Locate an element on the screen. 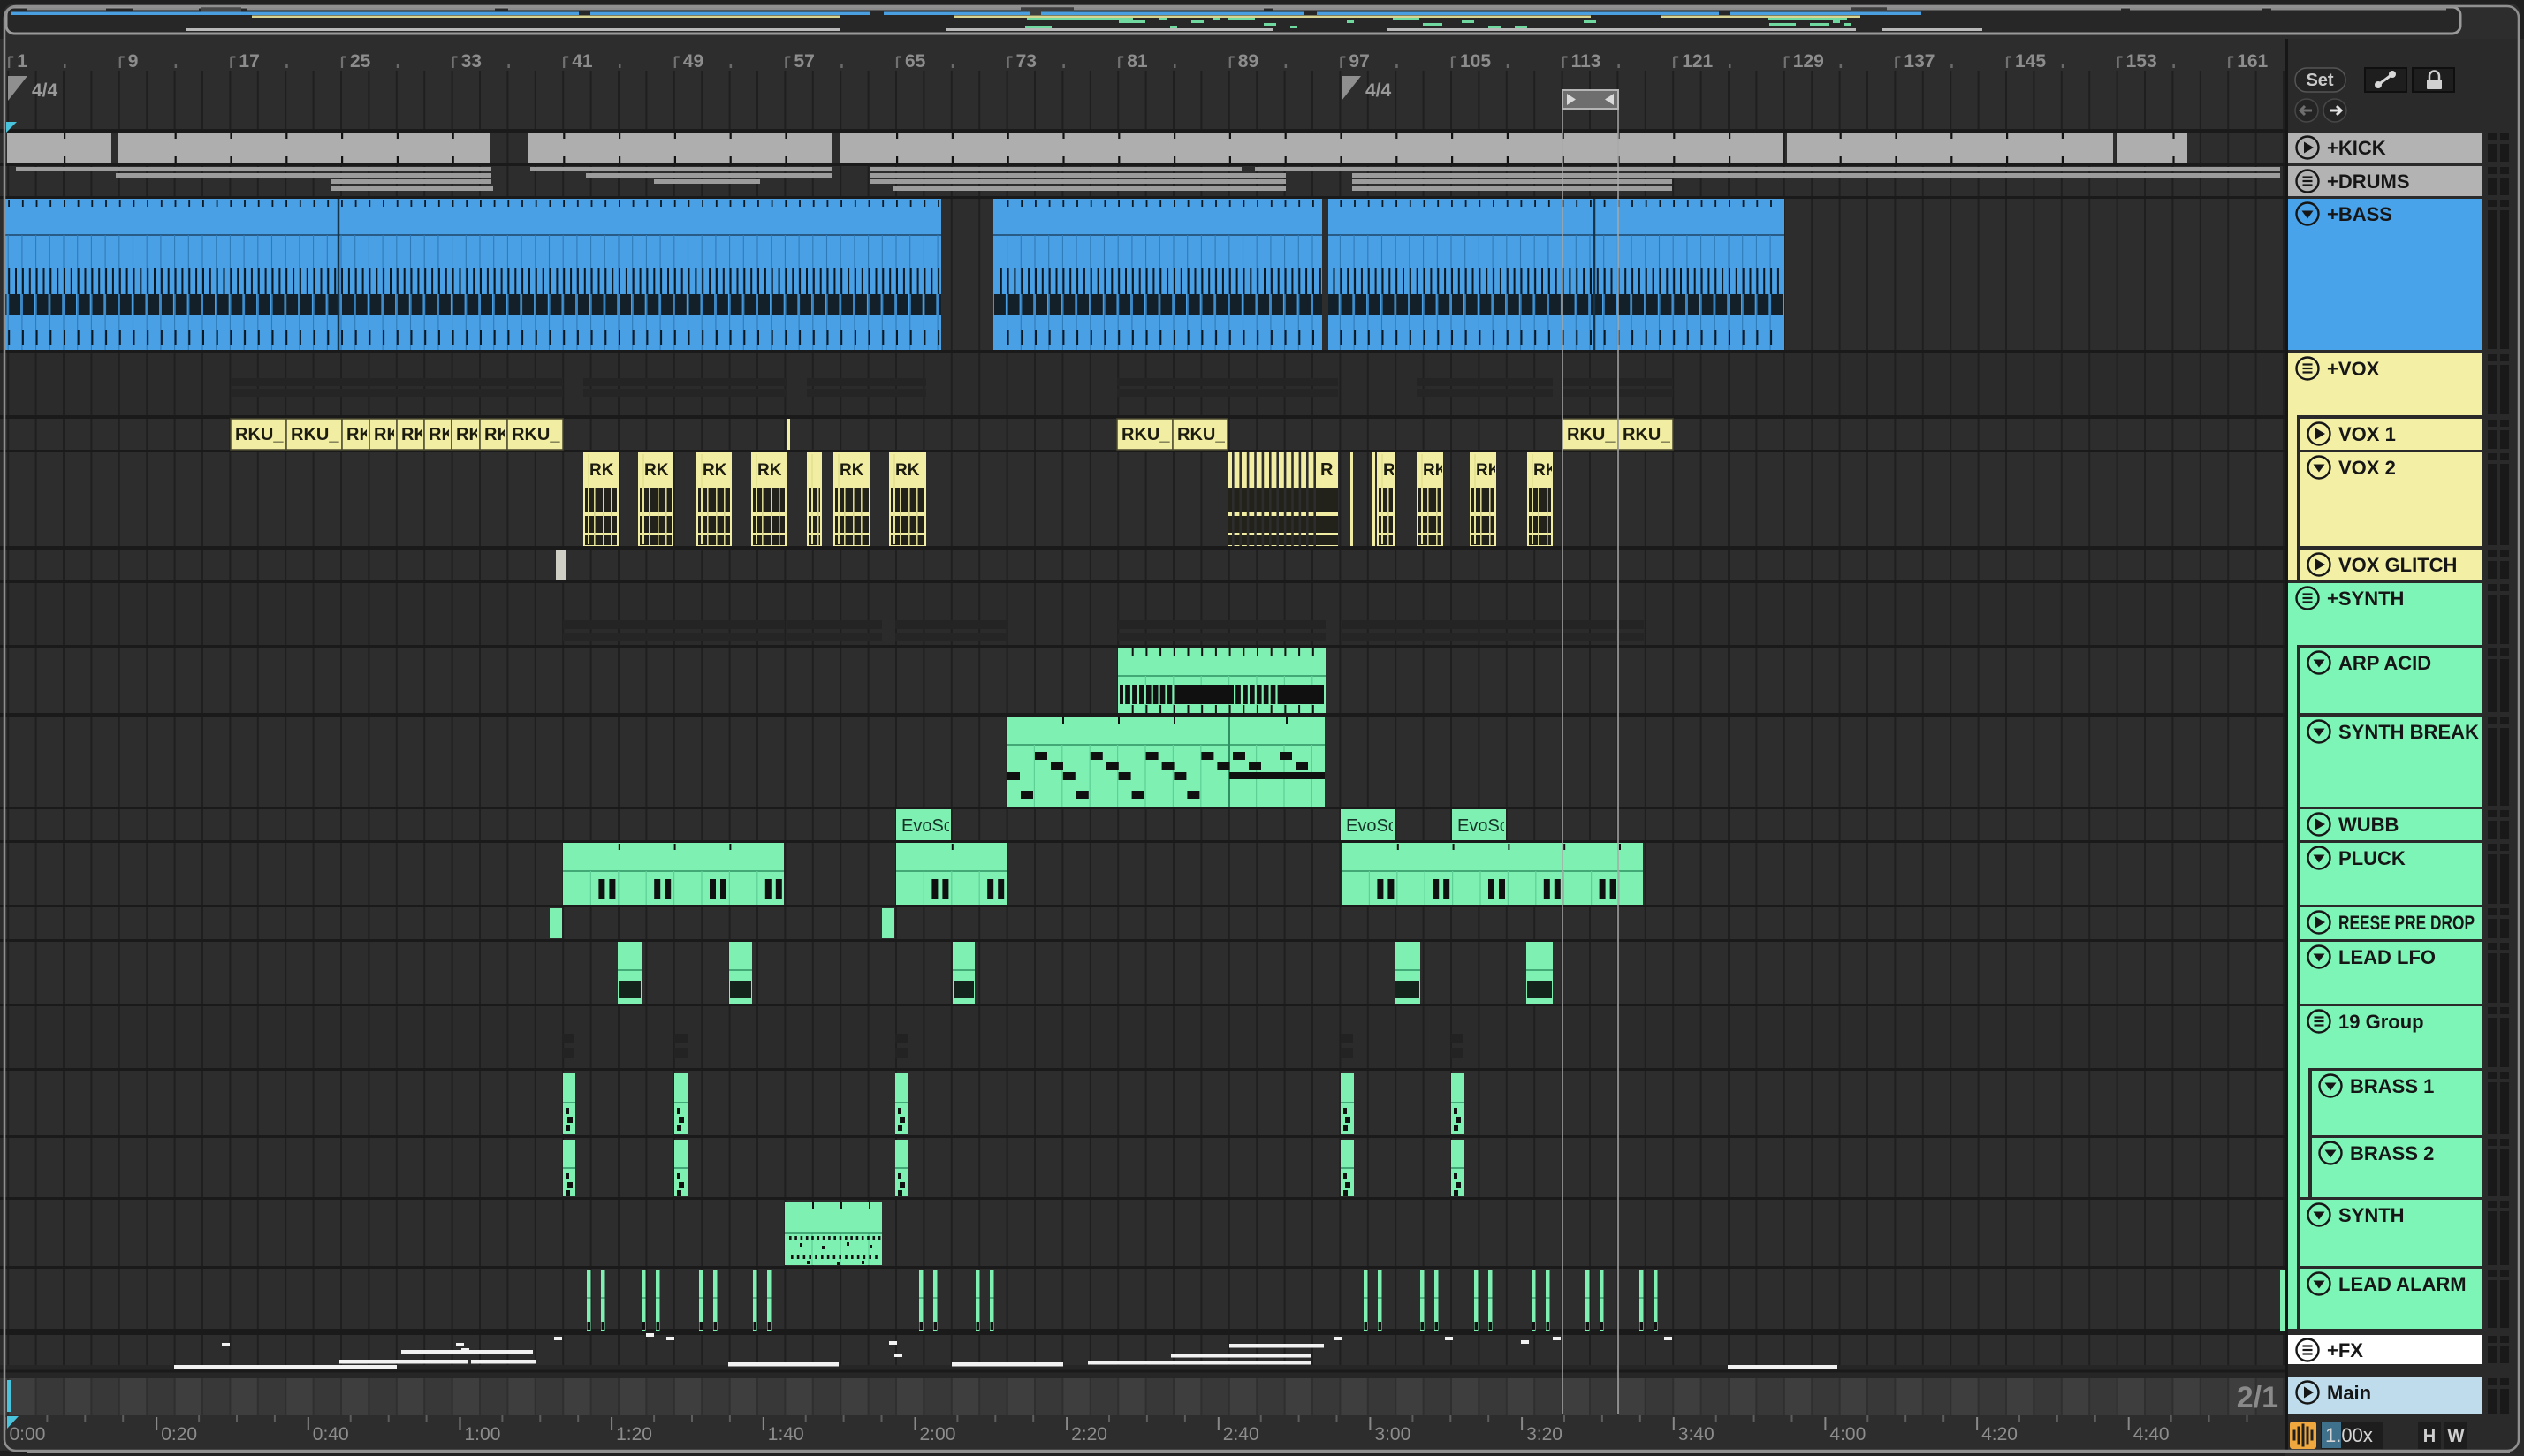 Image resolution: width=2524 pixels, height=1456 pixels. svg-text: H is located at coordinates (2429, 1436).